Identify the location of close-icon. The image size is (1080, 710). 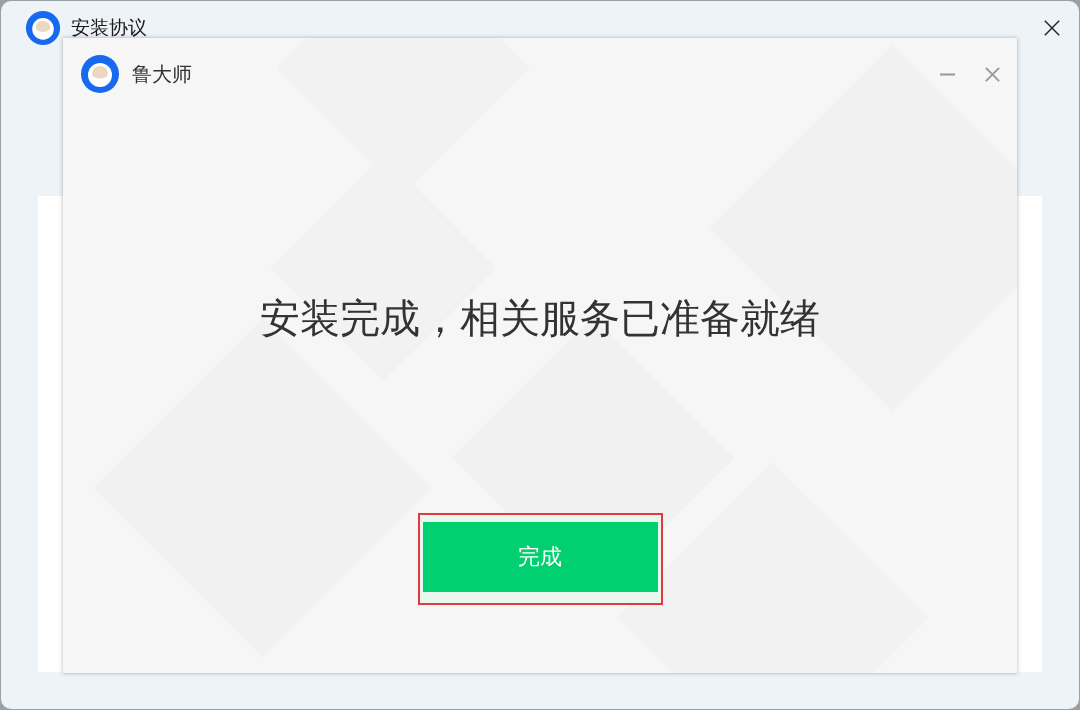
(1052, 28).